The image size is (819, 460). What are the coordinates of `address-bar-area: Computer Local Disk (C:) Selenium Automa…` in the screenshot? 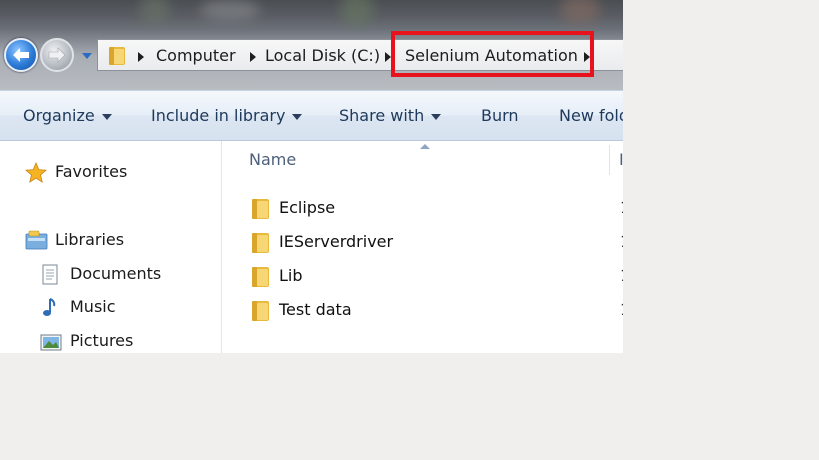 It's located at (311, 45).